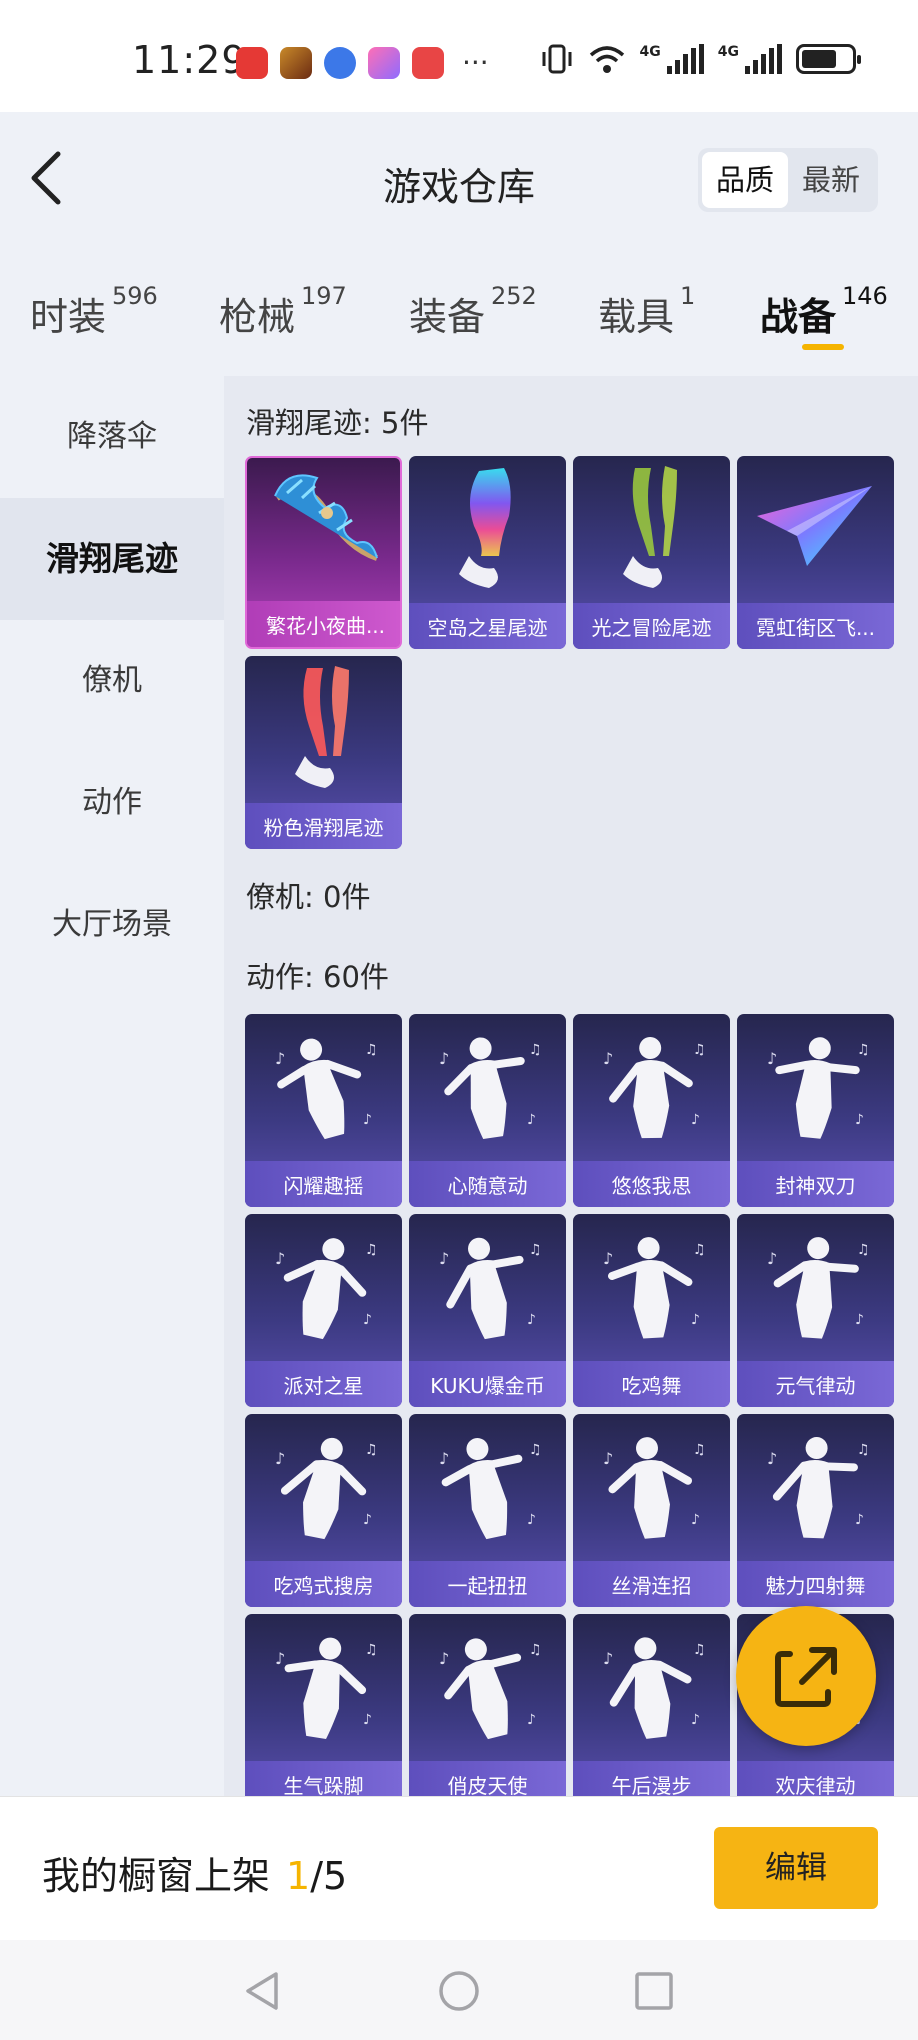 Image resolution: width=918 pixels, height=2040 pixels. Describe the element at coordinates (646, 311) in the screenshot. I see `tab-vehicles: 载具 1` at that location.